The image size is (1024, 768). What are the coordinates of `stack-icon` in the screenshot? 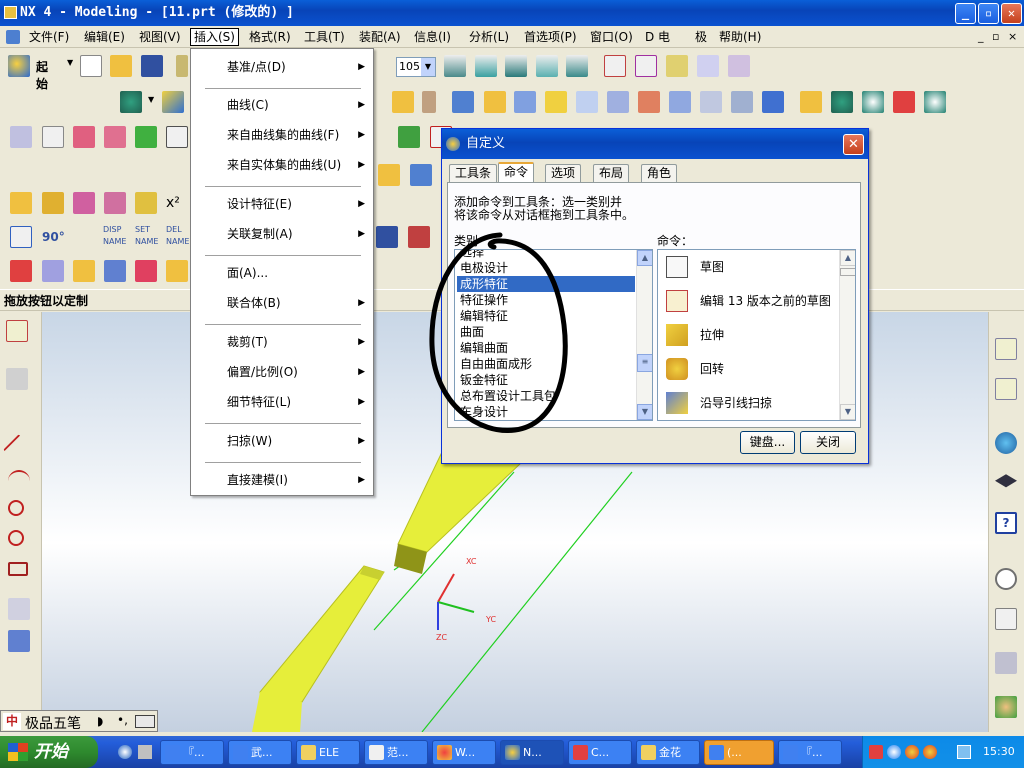 It's located at (742, 102).